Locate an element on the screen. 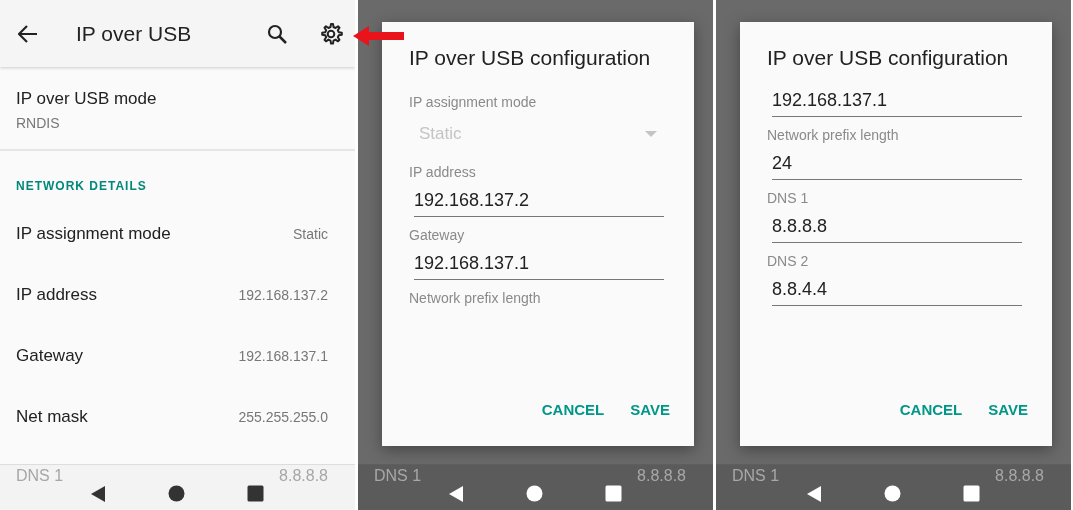 The image size is (1073, 510). list-item-value: 192.168.137.2 is located at coordinates (283, 294).